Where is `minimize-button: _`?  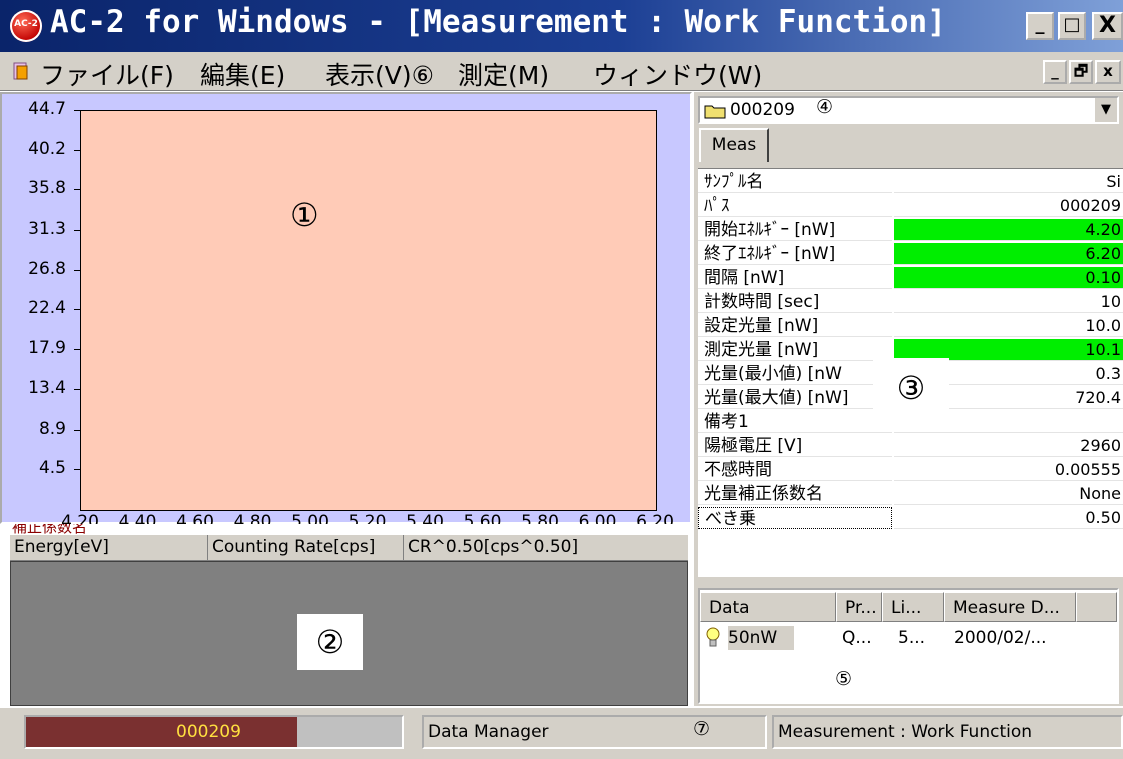 minimize-button: _ is located at coordinates (1040, 26).